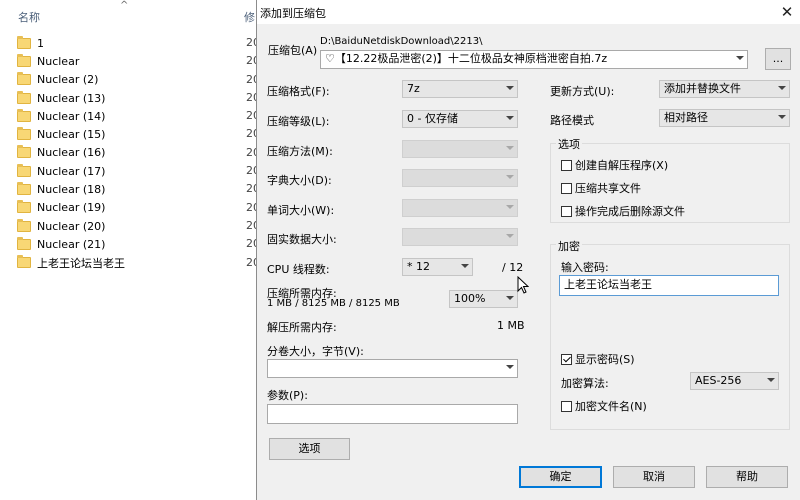 The image size is (800, 500). What do you see at coordinates (249, 17) in the screenshot?
I see `column-header-modified: 修` at bounding box center [249, 17].